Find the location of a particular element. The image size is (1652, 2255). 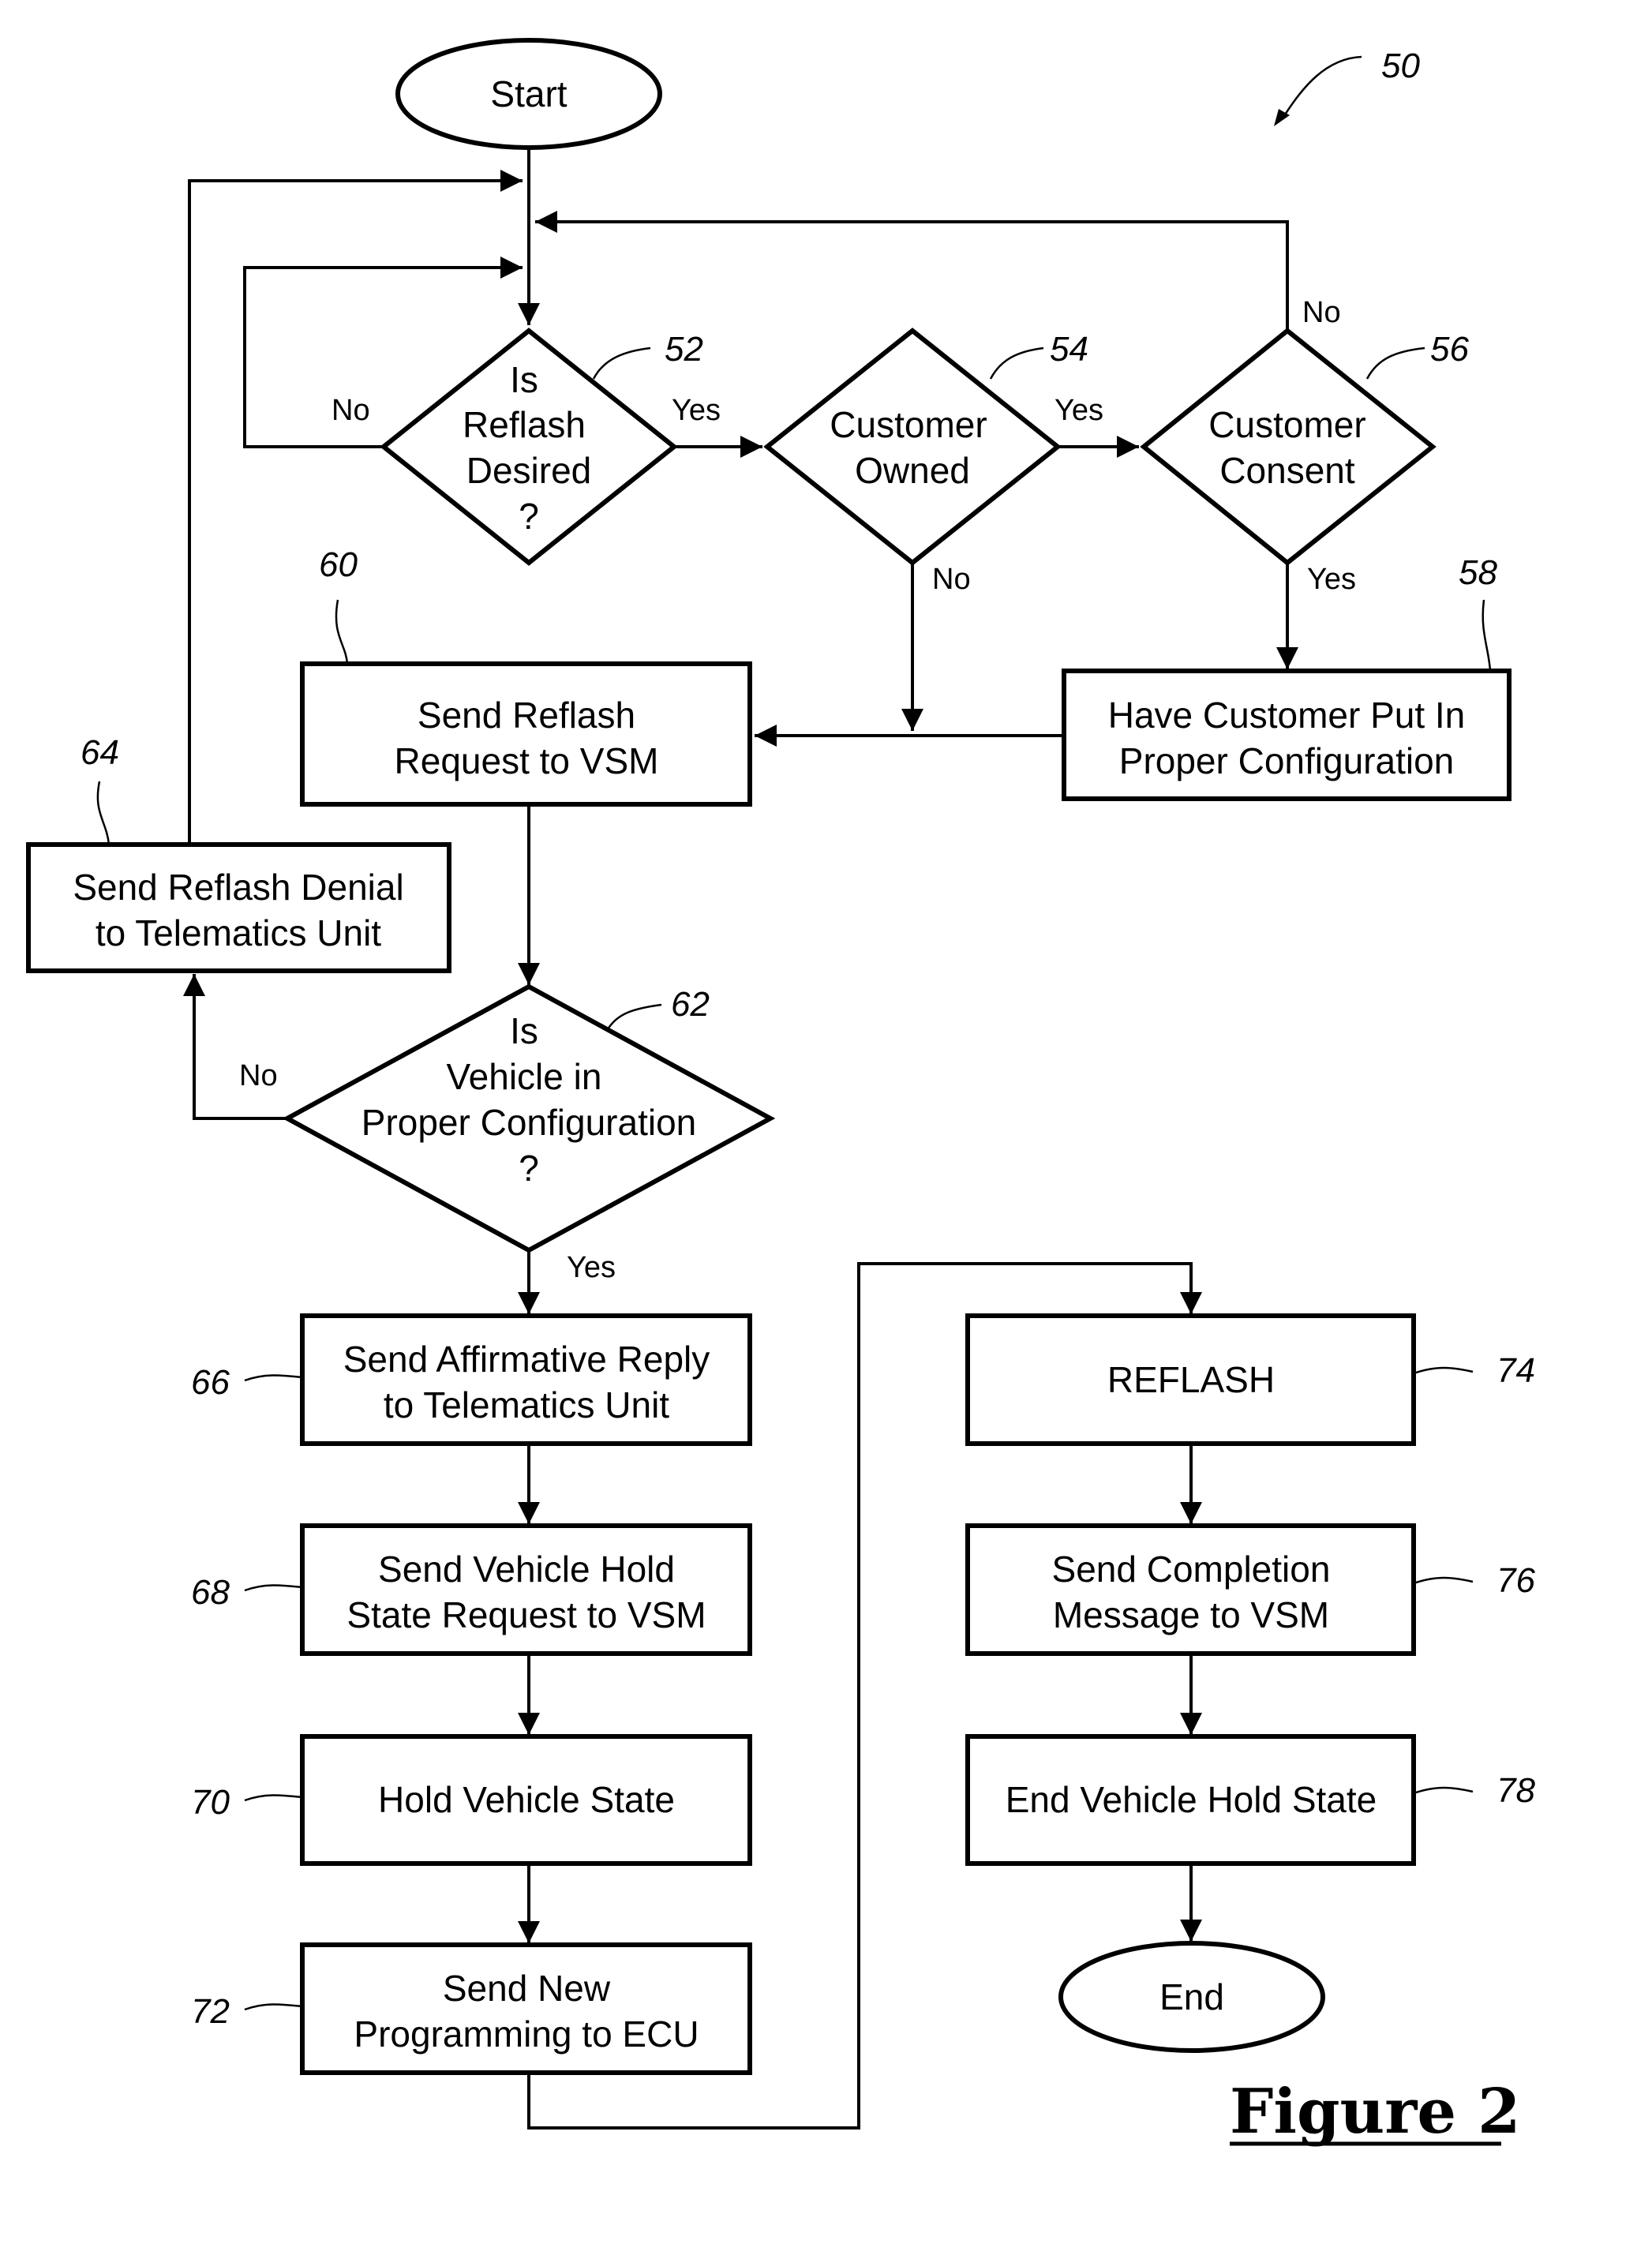

decision-62-line-1: Is is located at coordinates (524, 1030).